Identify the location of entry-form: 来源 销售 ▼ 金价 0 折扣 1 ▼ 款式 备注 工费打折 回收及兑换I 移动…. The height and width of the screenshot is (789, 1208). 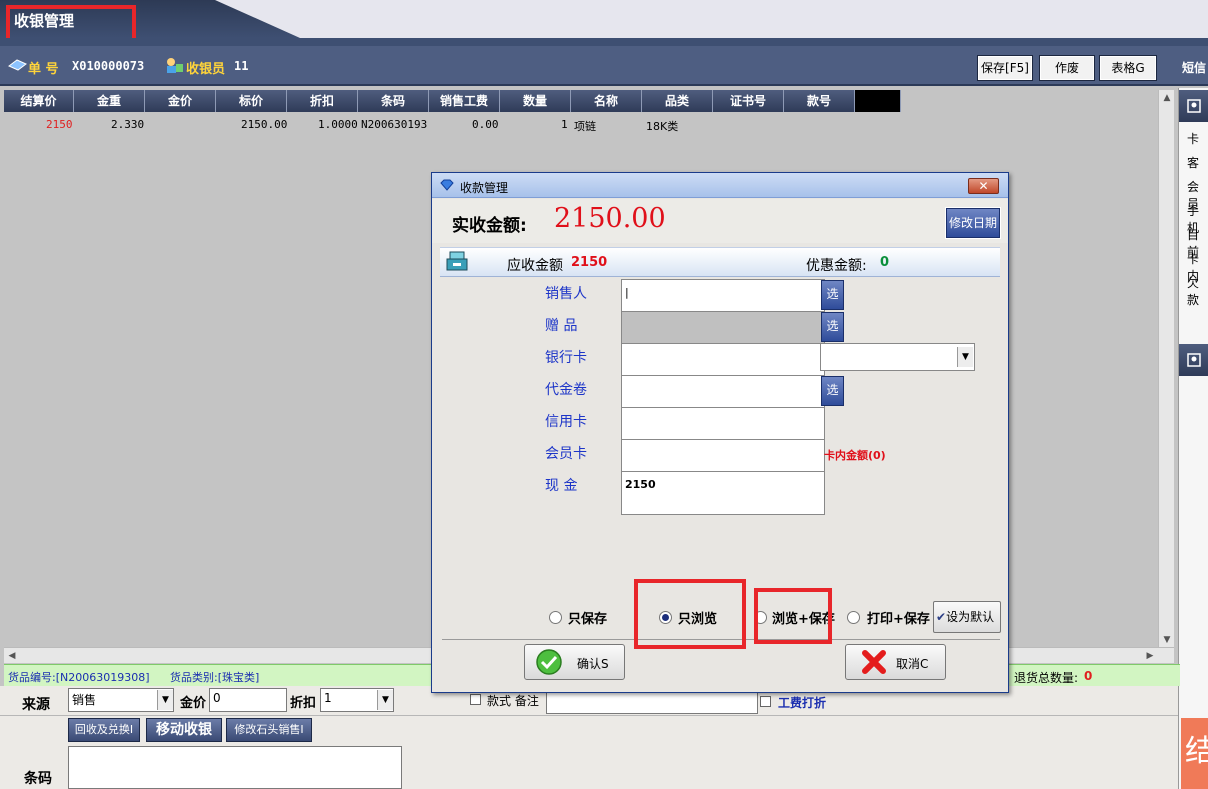
(589, 737).